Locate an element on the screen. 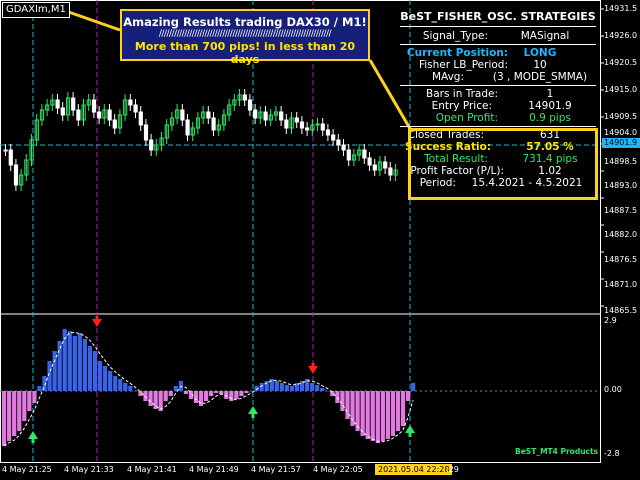 The height and width of the screenshot is (480, 640). bars-in-trade-row: Bars in Trade: 1 is located at coordinates (498, 94).